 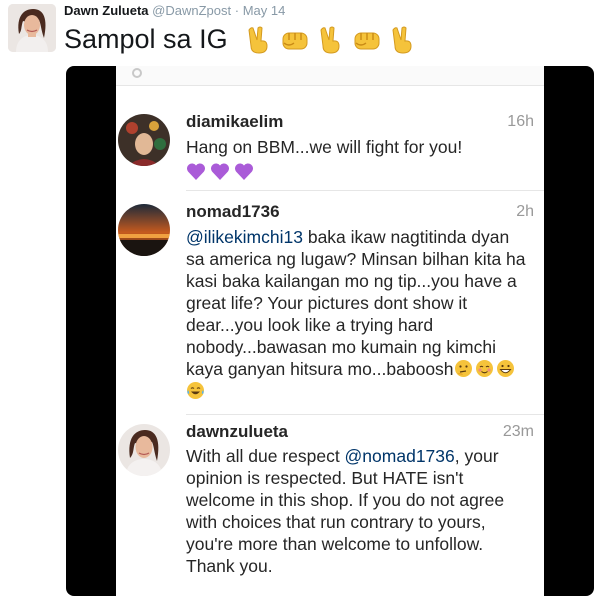 What do you see at coordinates (106, 10) in the screenshot?
I see `author-name: Dawn Zulueta` at bounding box center [106, 10].